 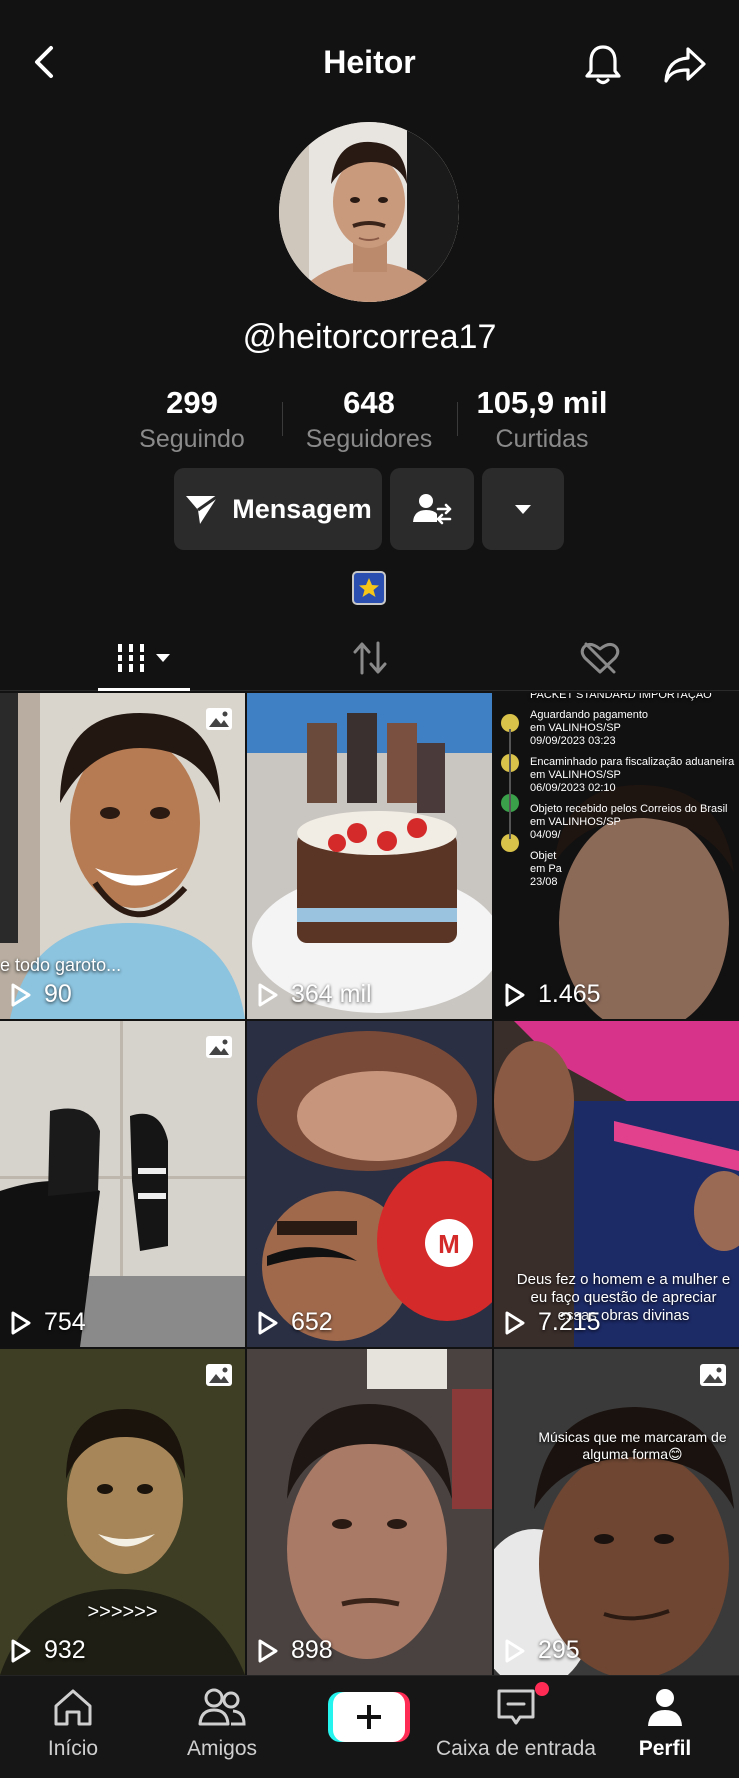 I want to click on tracking-line: Aguardando pagamento, so click(x=589, y=715).